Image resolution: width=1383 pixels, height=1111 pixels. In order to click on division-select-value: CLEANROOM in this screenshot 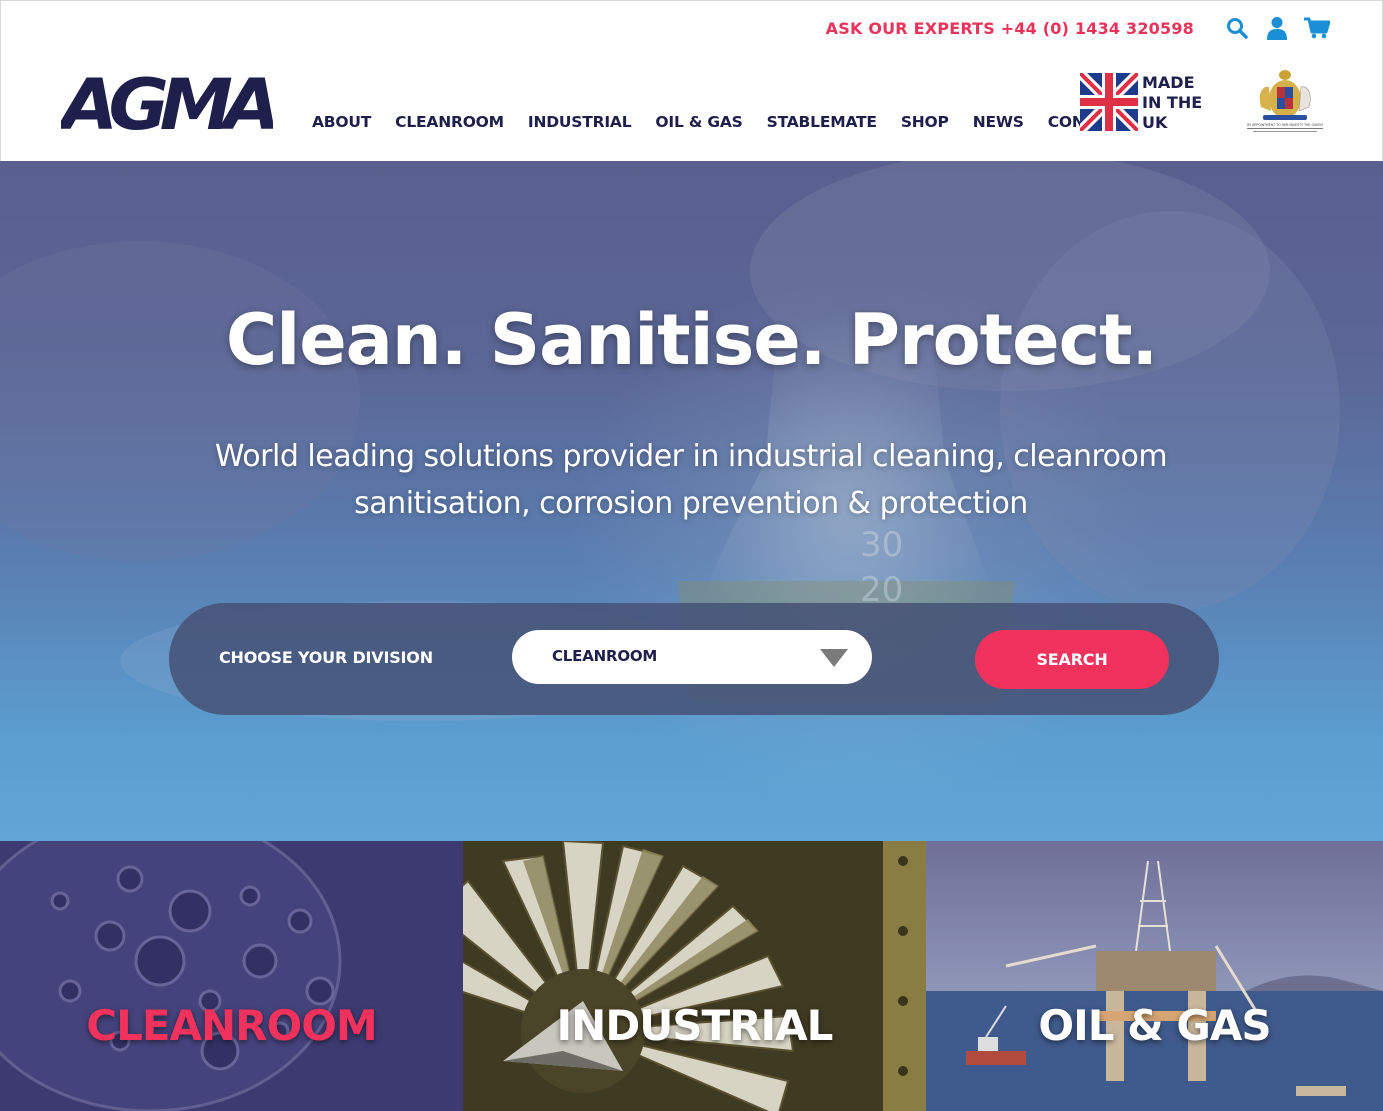, I will do `click(605, 656)`.